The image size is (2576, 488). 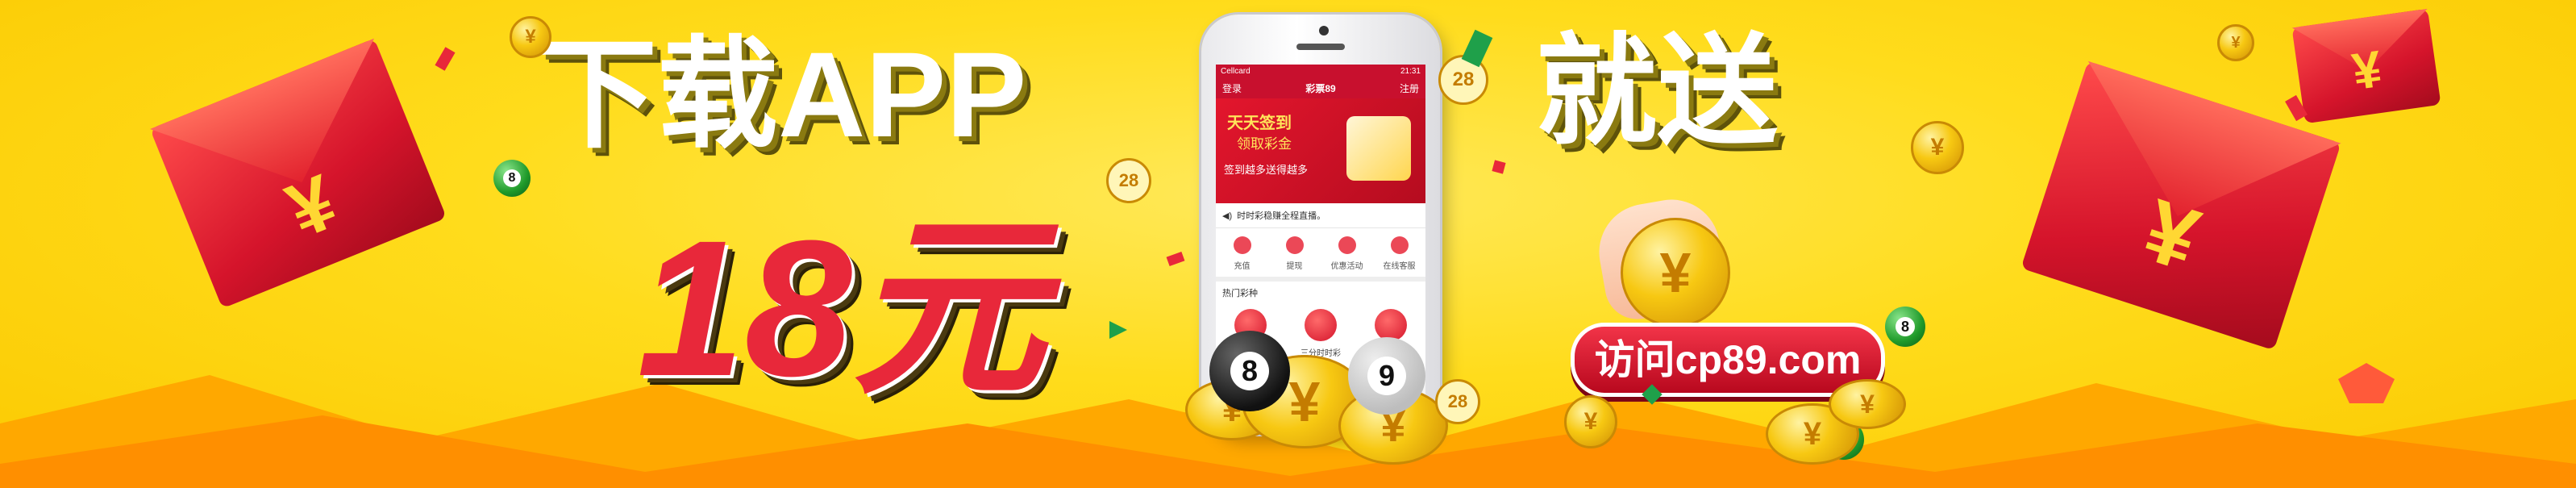 What do you see at coordinates (1379, 148) in the screenshot?
I see `gift-box-icon` at bounding box center [1379, 148].